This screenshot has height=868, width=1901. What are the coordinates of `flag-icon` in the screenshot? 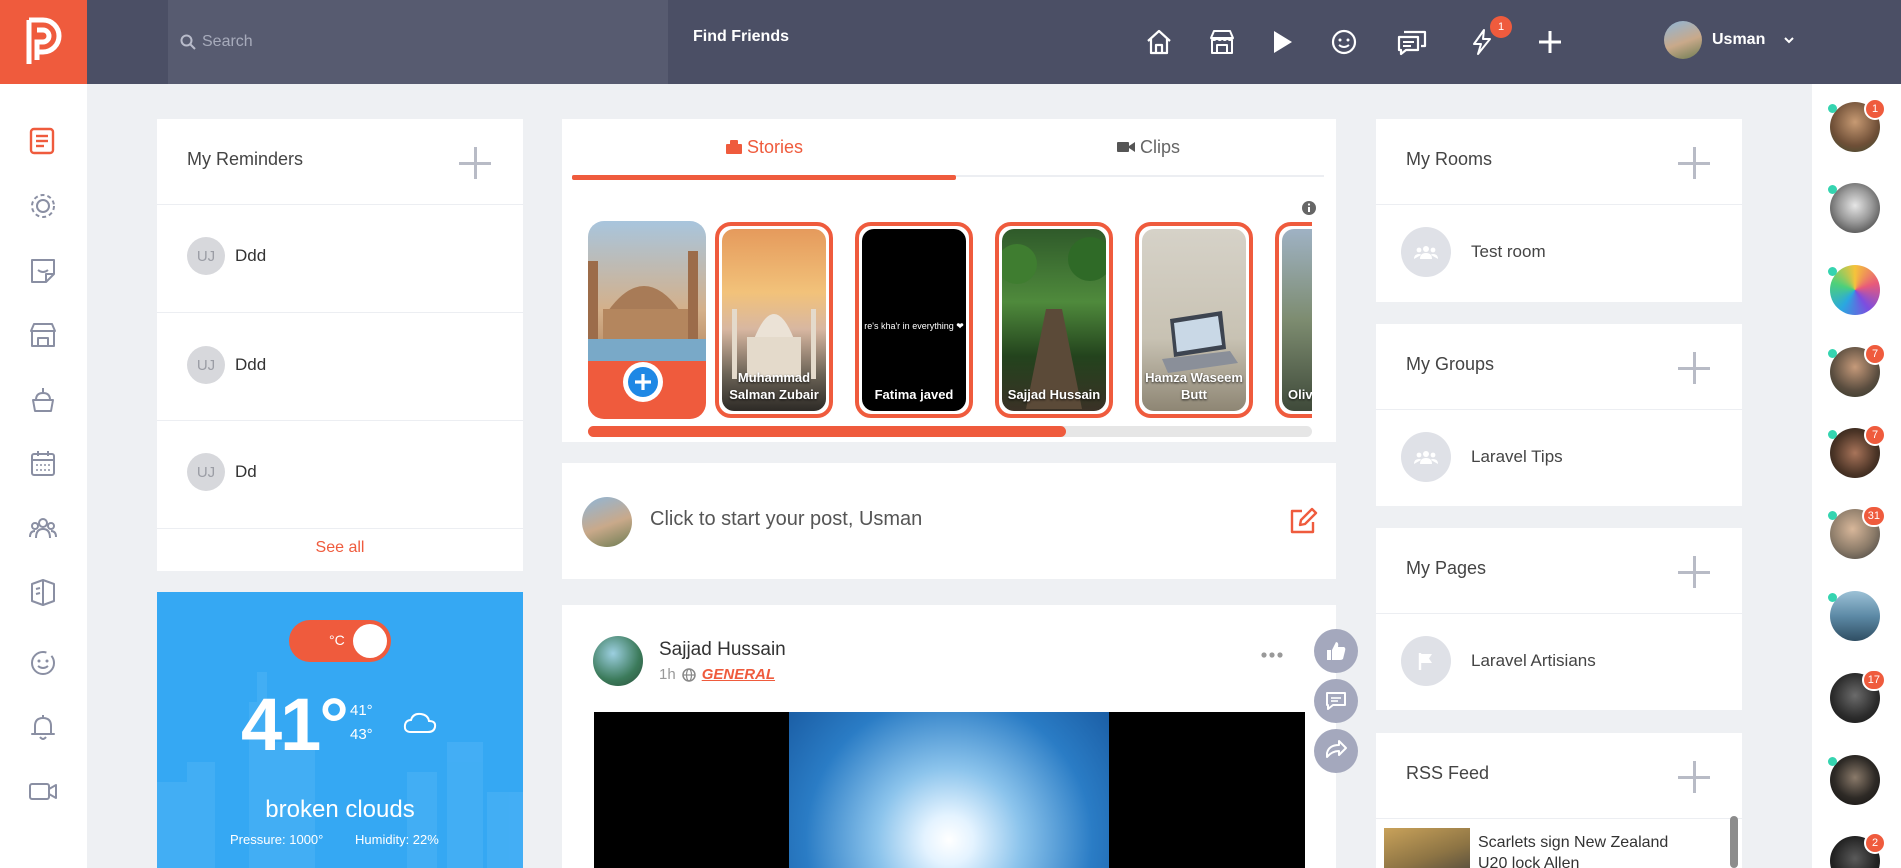 It's located at (1426, 661).